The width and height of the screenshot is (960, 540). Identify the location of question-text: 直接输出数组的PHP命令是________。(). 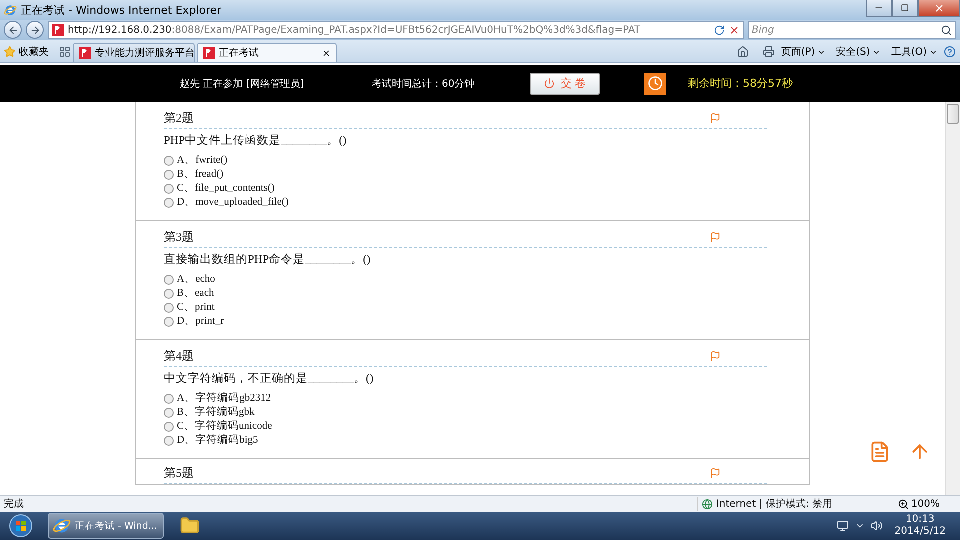
(268, 260).